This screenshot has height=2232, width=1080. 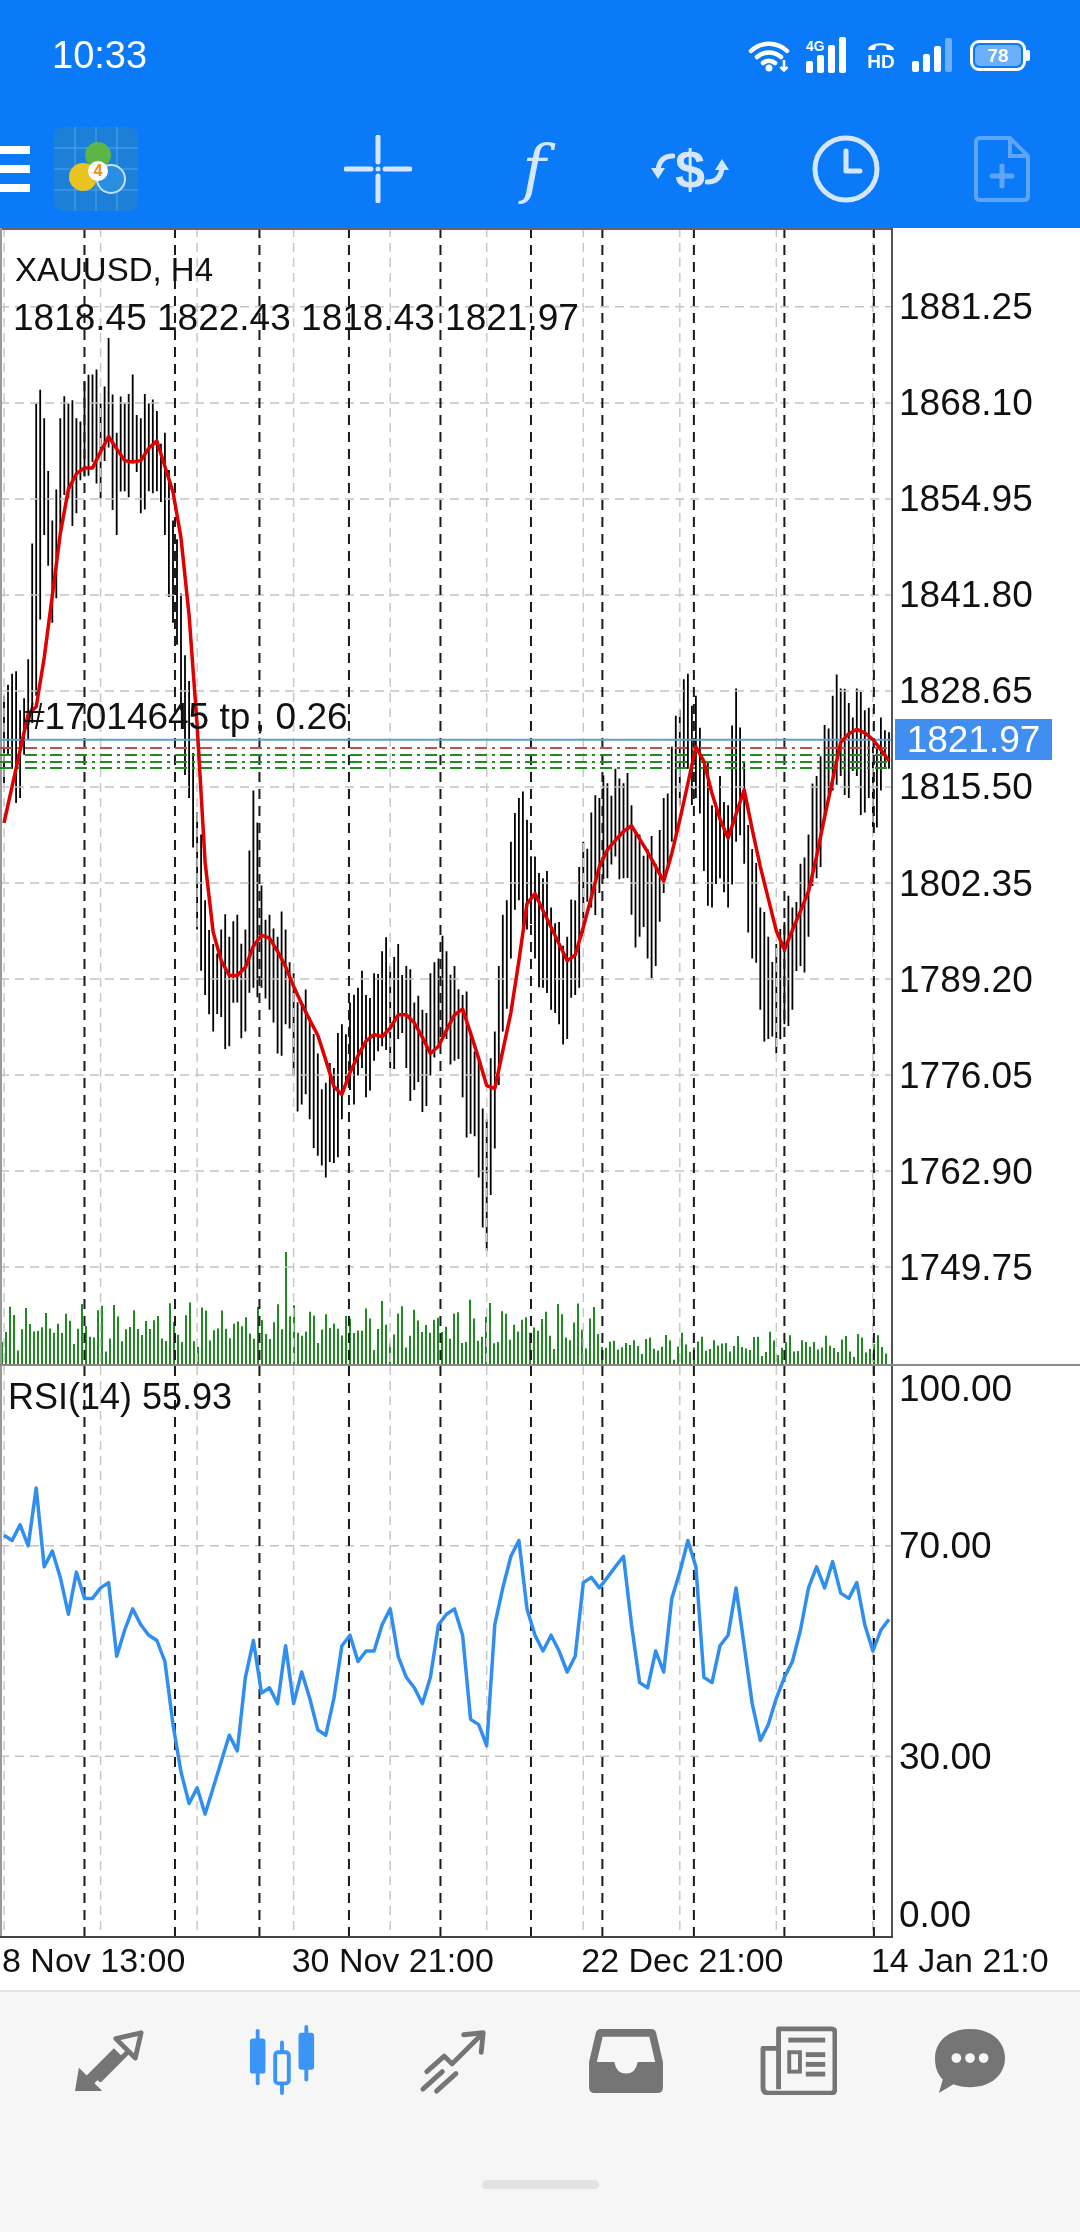 What do you see at coordinates (935, 1914) in the screenshot?
I see `rsi-axis-label: 0.00` at bounding box center [935, 1914].